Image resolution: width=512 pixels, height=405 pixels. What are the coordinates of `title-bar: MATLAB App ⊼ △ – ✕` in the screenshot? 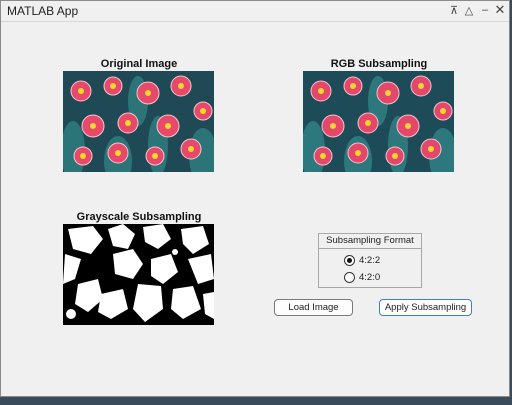 It's located at (255, 11).